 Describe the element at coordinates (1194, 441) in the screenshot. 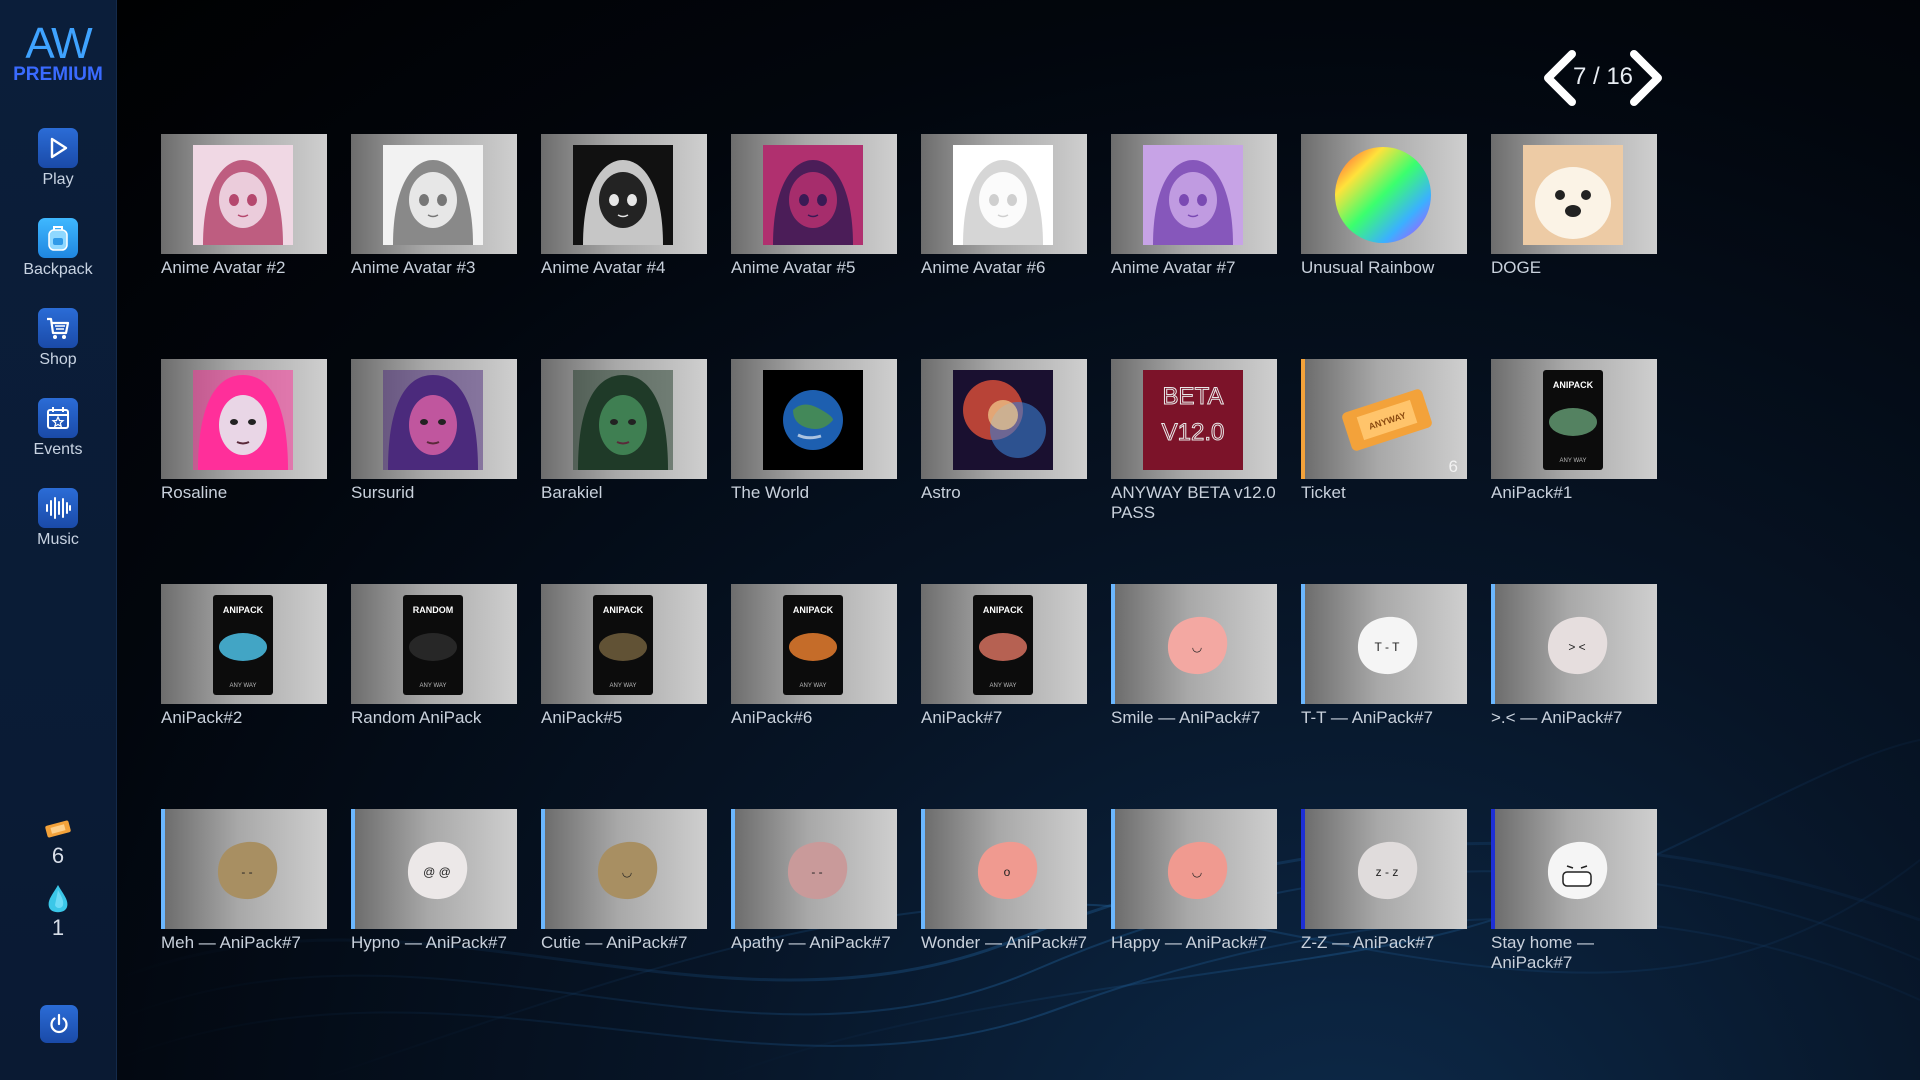

I see `inventory-item: BETA V12.0 ANYWAY BETA v12.0 PASS` at that location.